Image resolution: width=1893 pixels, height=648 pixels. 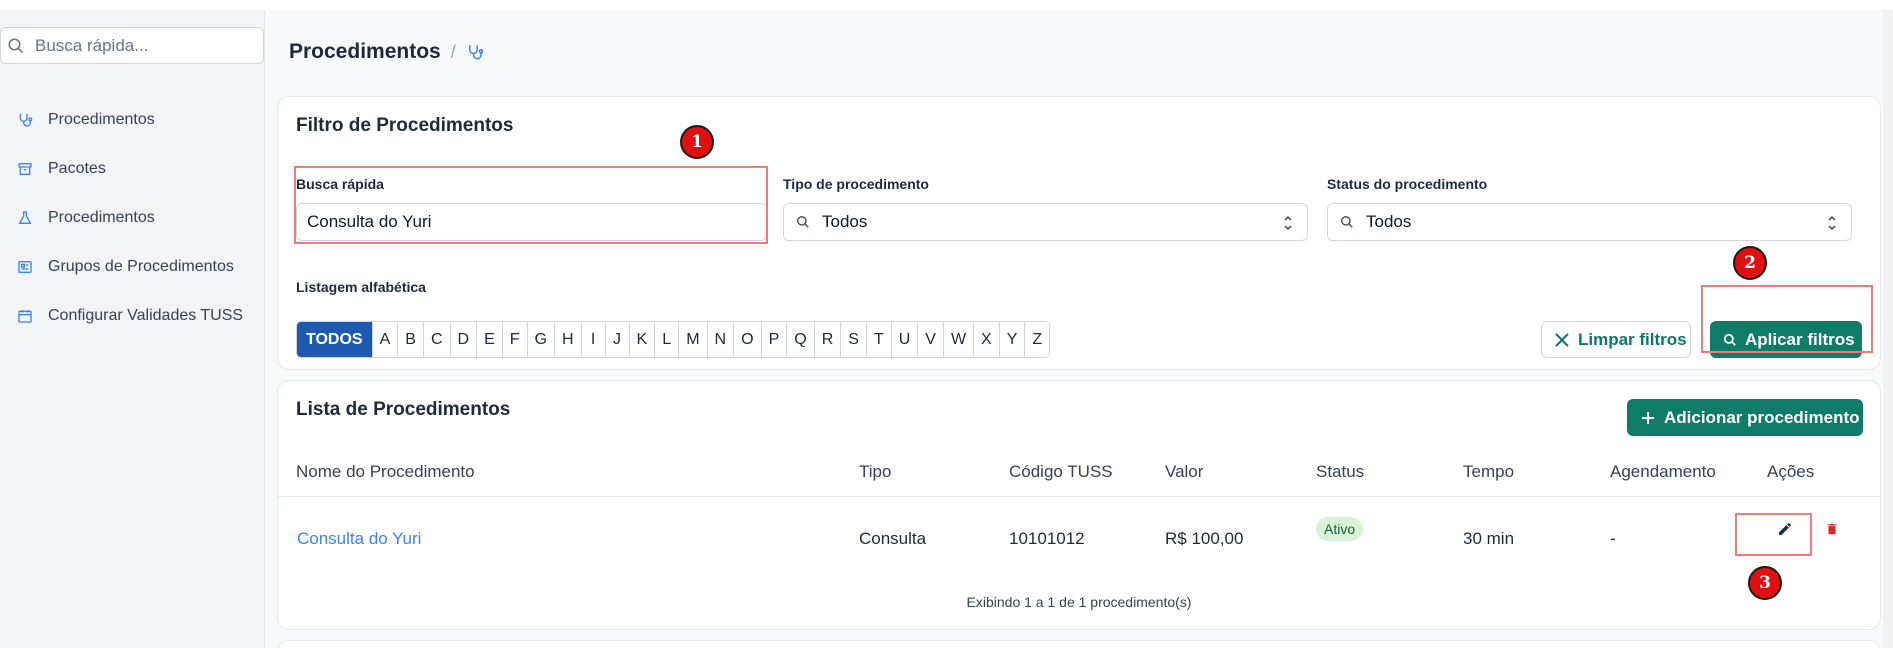 What do you see at coordinates (592, 339) in the screenshot?
I see `alpha-letter-i: I` at bounding box center [592, 339].